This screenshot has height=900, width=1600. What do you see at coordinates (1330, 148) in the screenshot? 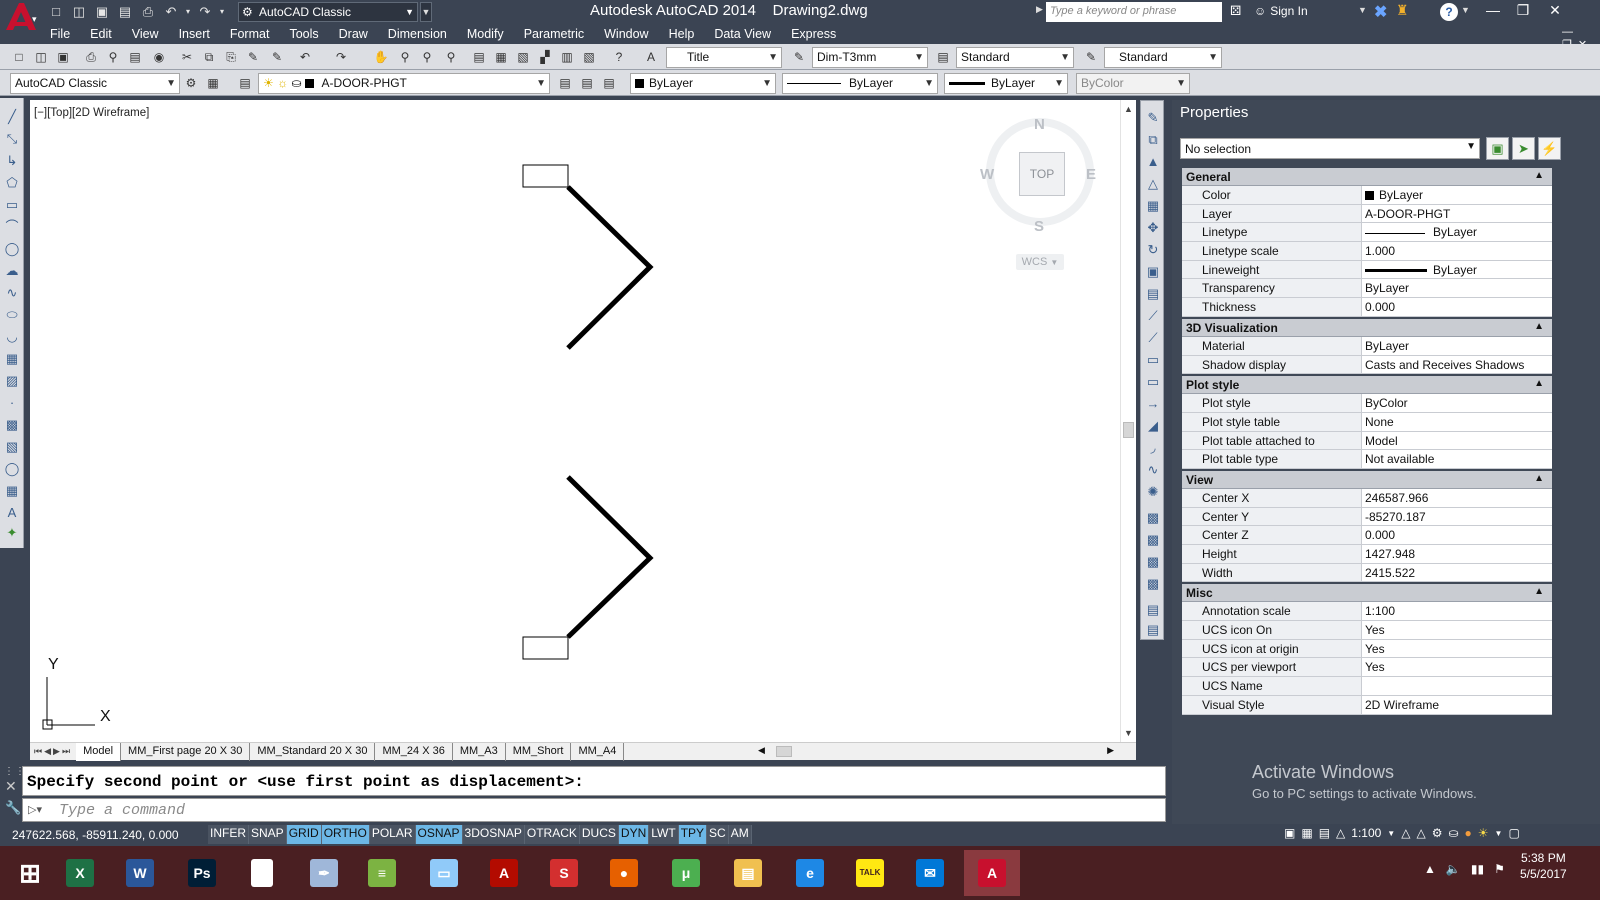
I see `selection-select: No selection ▼` at bounding box center [1330, 148].